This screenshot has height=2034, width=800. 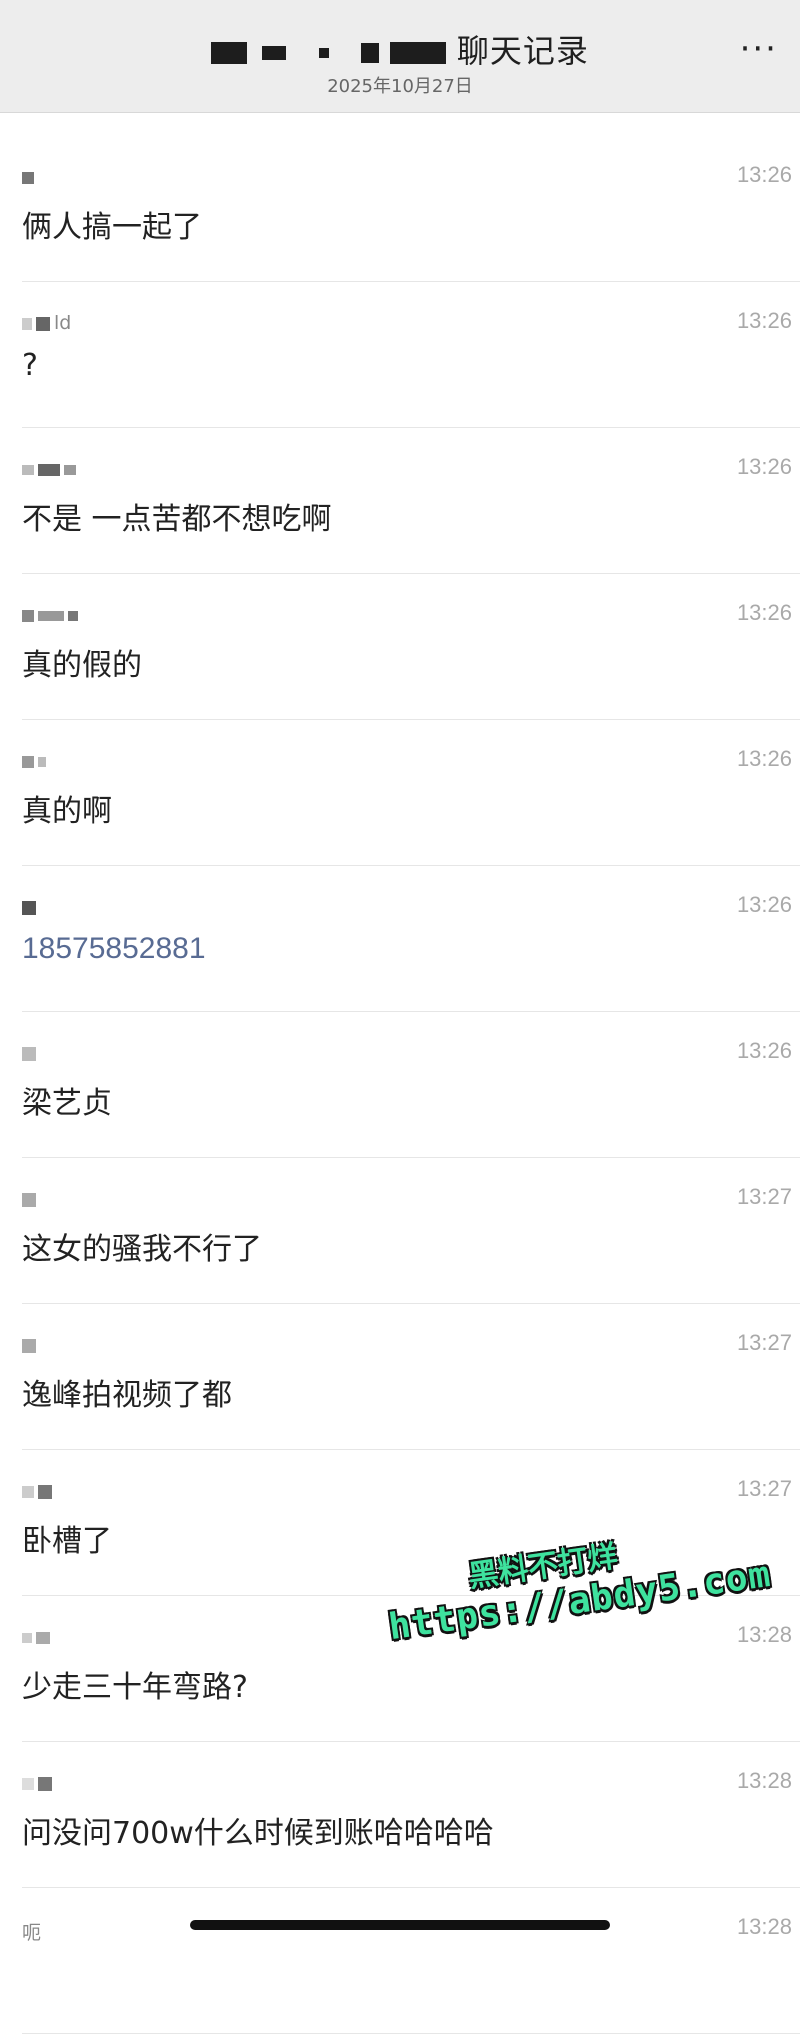 I want to click on message-text: ?, so click(x=30, y=365).